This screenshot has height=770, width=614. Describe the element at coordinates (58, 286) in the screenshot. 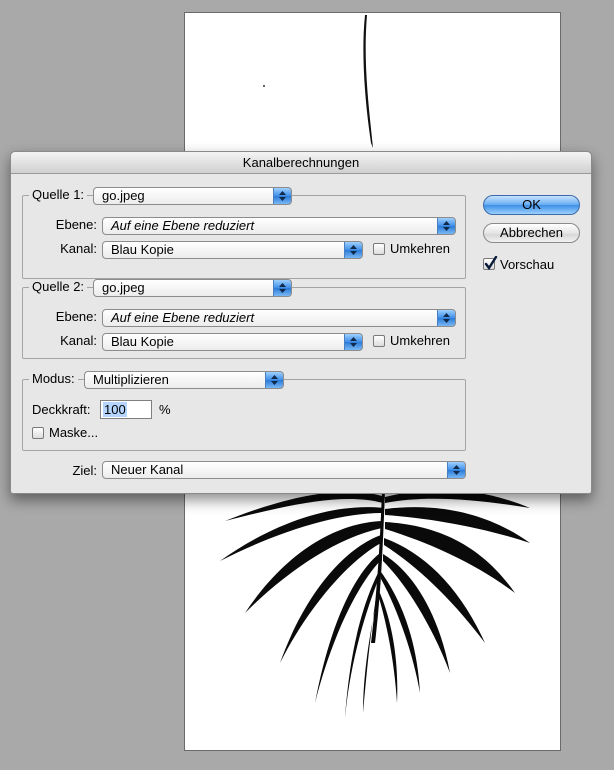

I see `source2-label: Quelle 2:` at that location.